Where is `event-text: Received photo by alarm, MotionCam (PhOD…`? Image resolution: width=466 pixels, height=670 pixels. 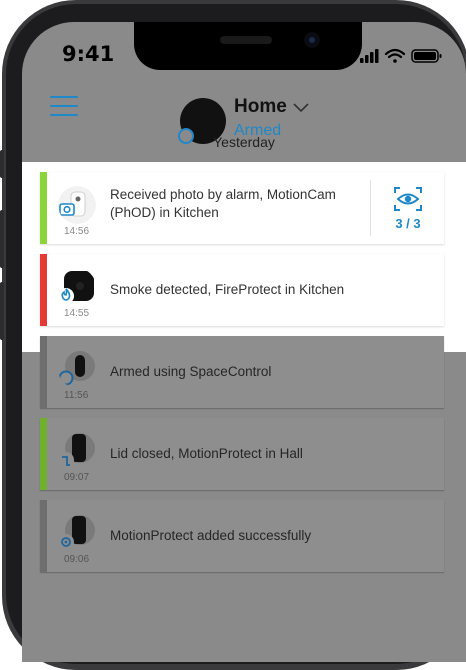
event-text: Received photo by alarm, MotionCam (PhOD… is located at coordinates (223, 203).